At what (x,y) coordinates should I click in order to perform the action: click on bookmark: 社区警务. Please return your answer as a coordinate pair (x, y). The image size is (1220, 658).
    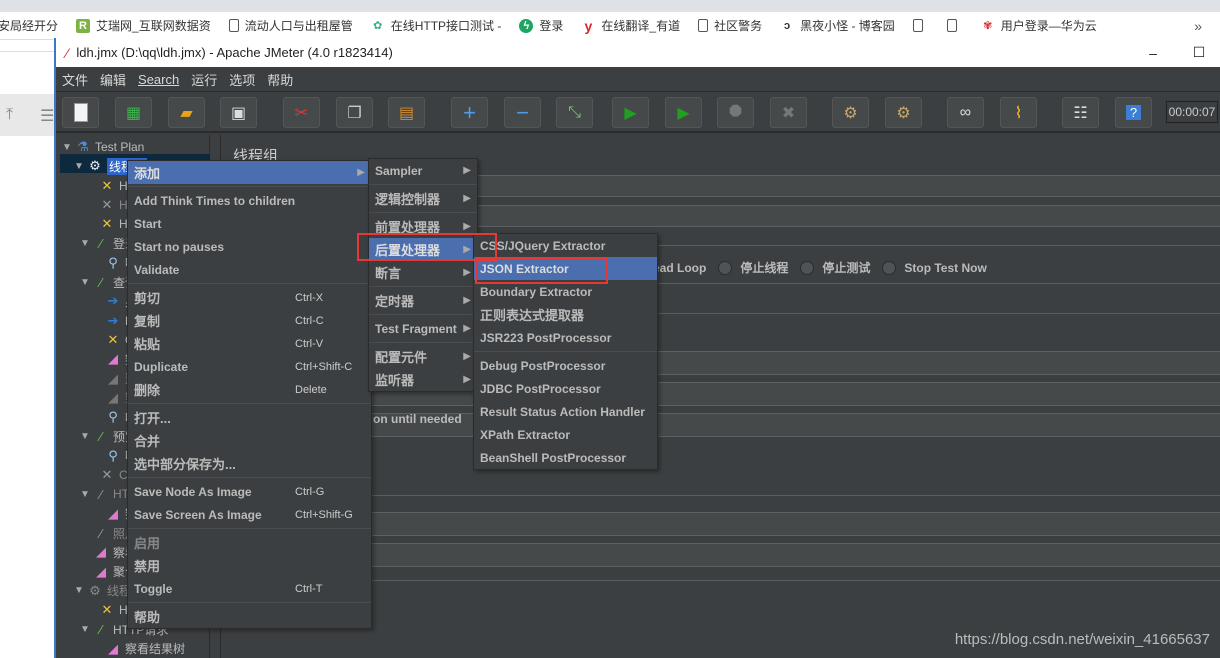
    Looking at the image, I should click on (730, 25).